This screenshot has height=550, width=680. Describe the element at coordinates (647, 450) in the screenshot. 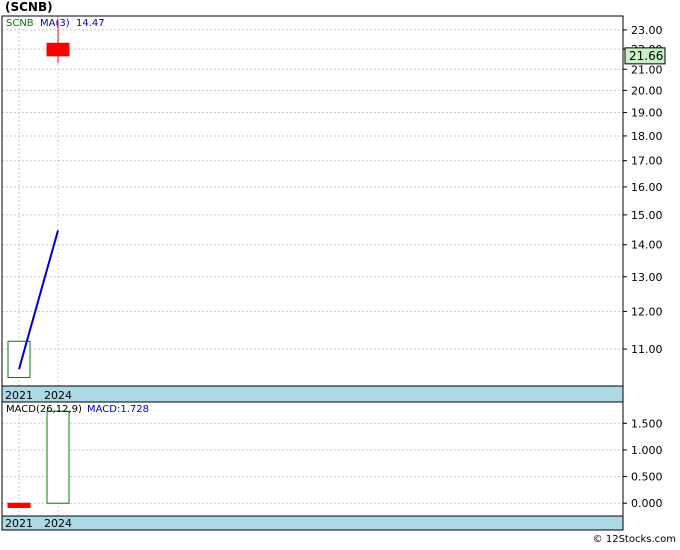

I see `macd-axis-tick-label: 1.000` at that location.